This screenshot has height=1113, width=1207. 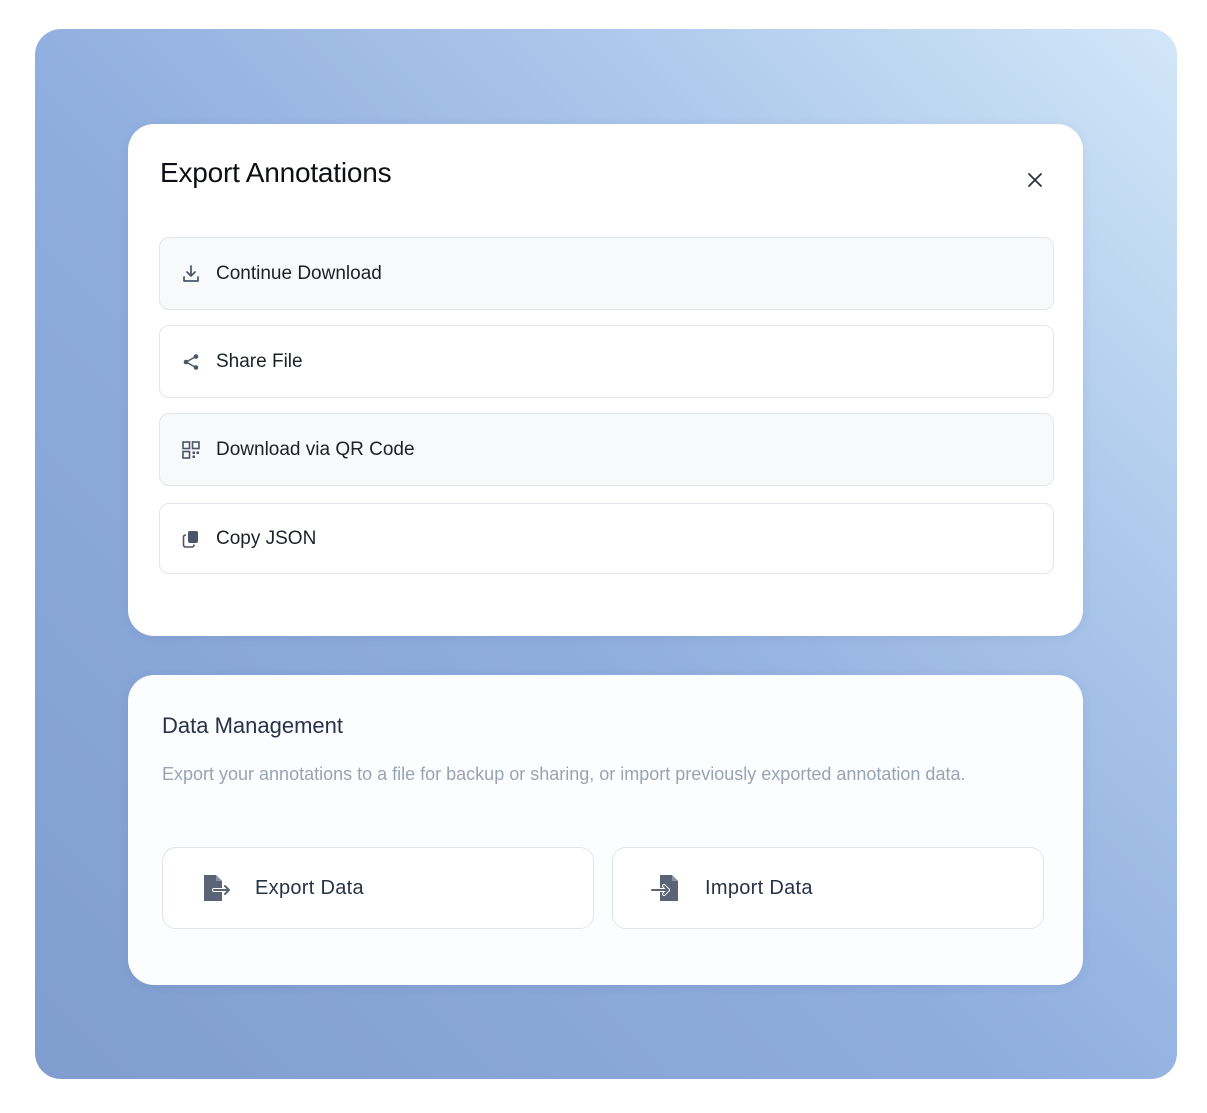 What do you see at coordinates (191, 362) in the screenshot?
I see `share-icon` at bounding box center [191, 362].